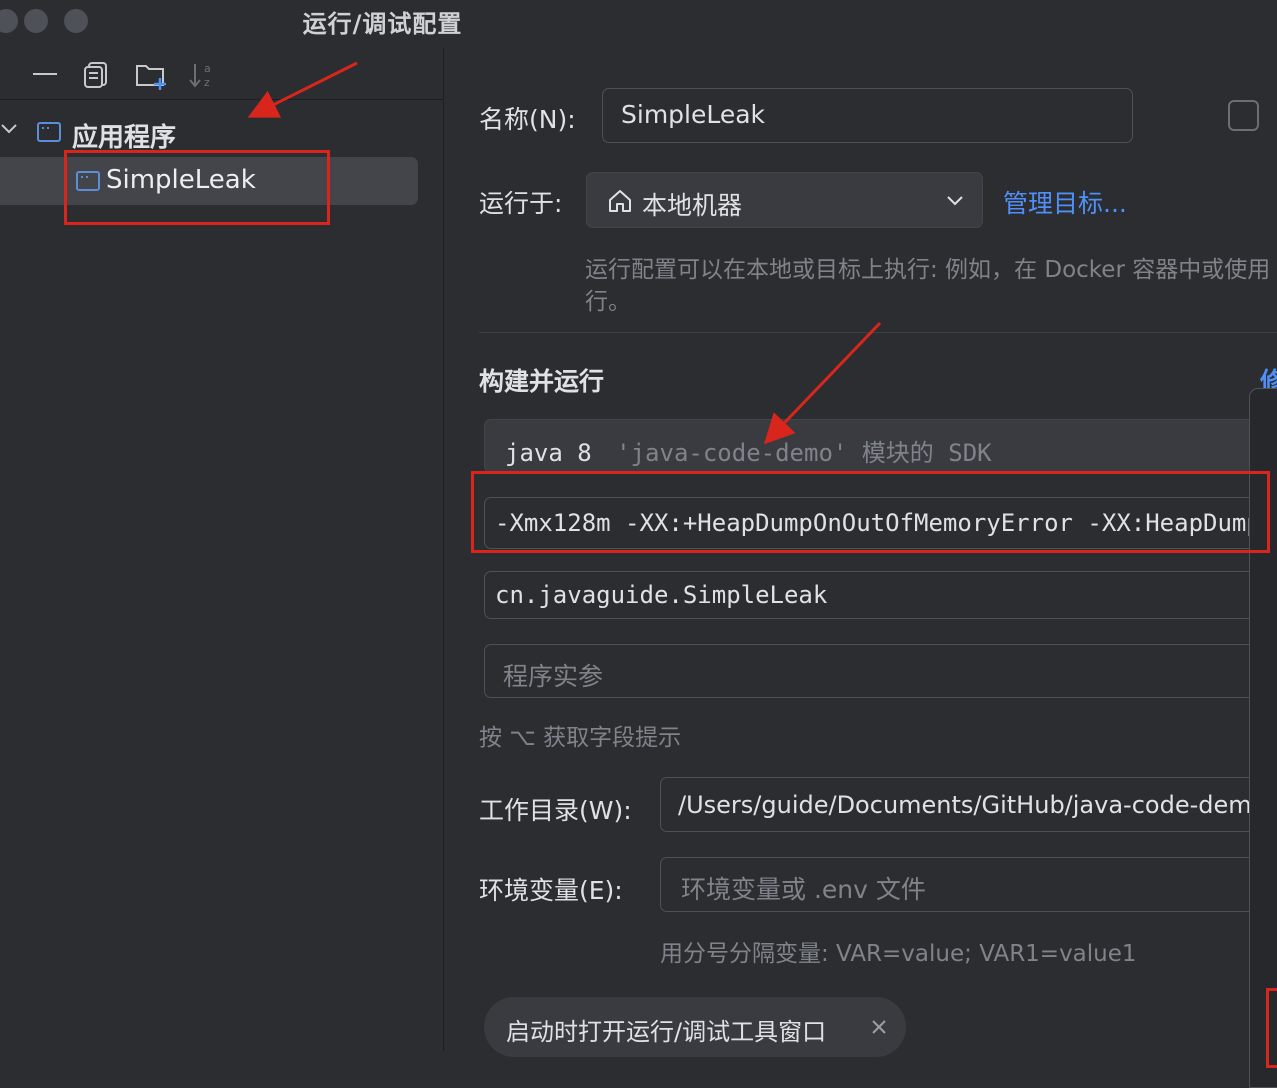 Image resolution: width=1277 pixels, height=1088 pixels. Describe the element at coordinates (880, 595) in the screenshot. I see `main-class-input: cn.javaguide.SimpleLeak` at that location.